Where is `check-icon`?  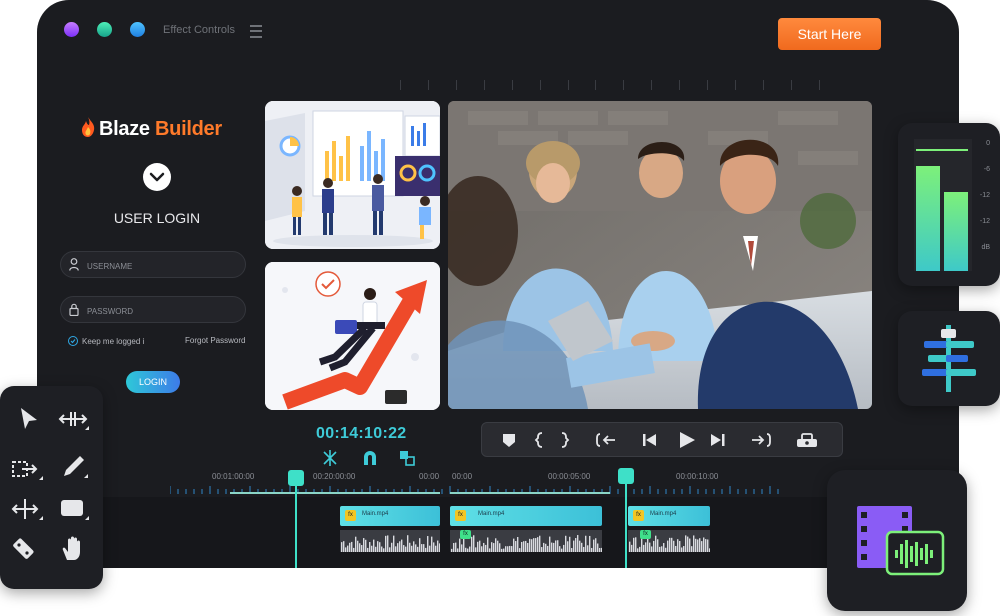 check-icon is located at coordinates (73, 341).